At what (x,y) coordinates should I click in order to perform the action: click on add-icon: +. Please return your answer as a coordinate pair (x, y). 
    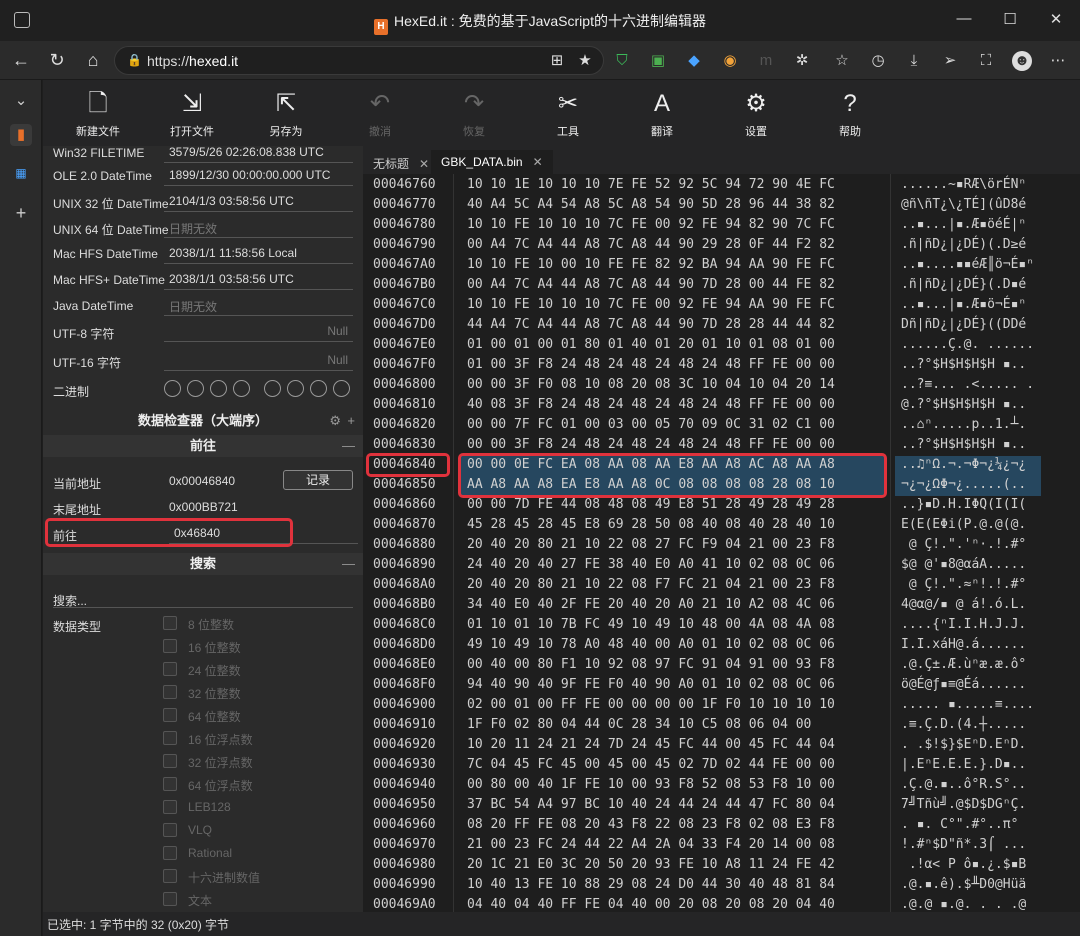
    Looking at the image, I should click on (21, 213).